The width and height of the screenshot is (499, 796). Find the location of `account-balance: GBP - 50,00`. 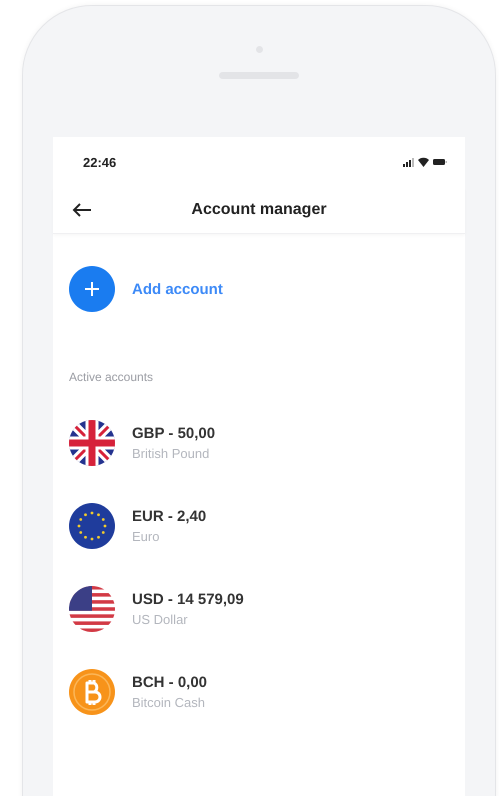

account-balance: GBP - 50,00 is located at coordinates (174, 433).